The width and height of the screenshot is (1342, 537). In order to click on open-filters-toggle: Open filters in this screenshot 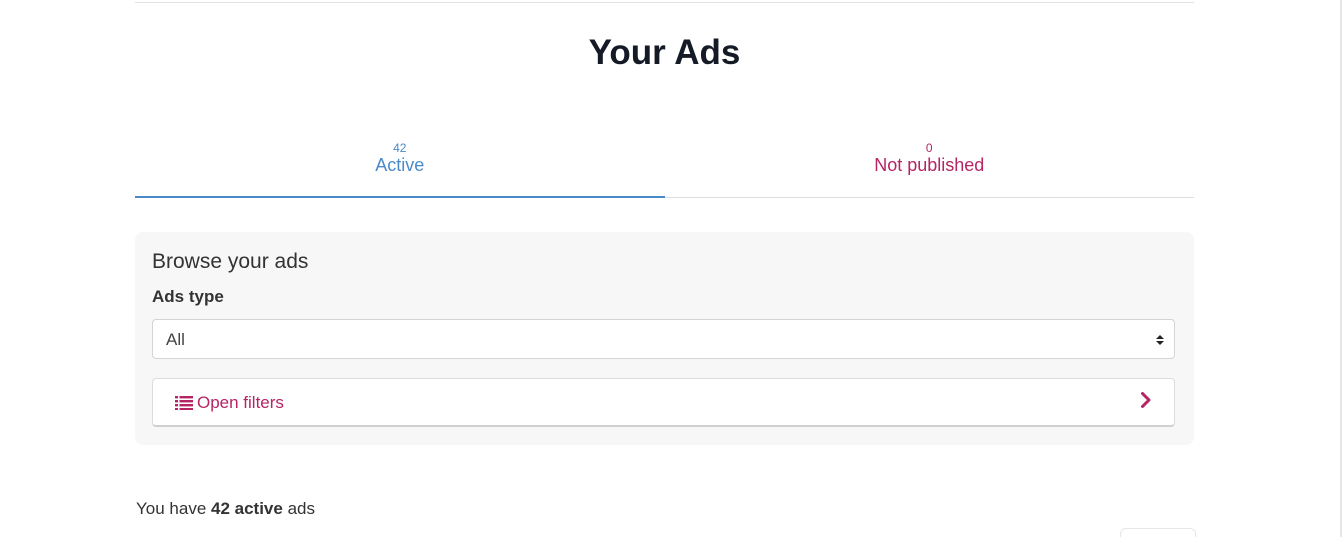, I will do `click(663, 402)`.